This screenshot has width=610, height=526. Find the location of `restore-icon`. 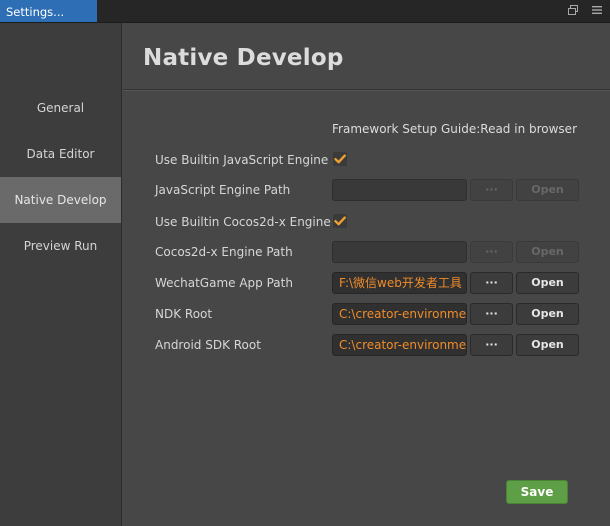

restore-icon is located at coordinates (573, 11).